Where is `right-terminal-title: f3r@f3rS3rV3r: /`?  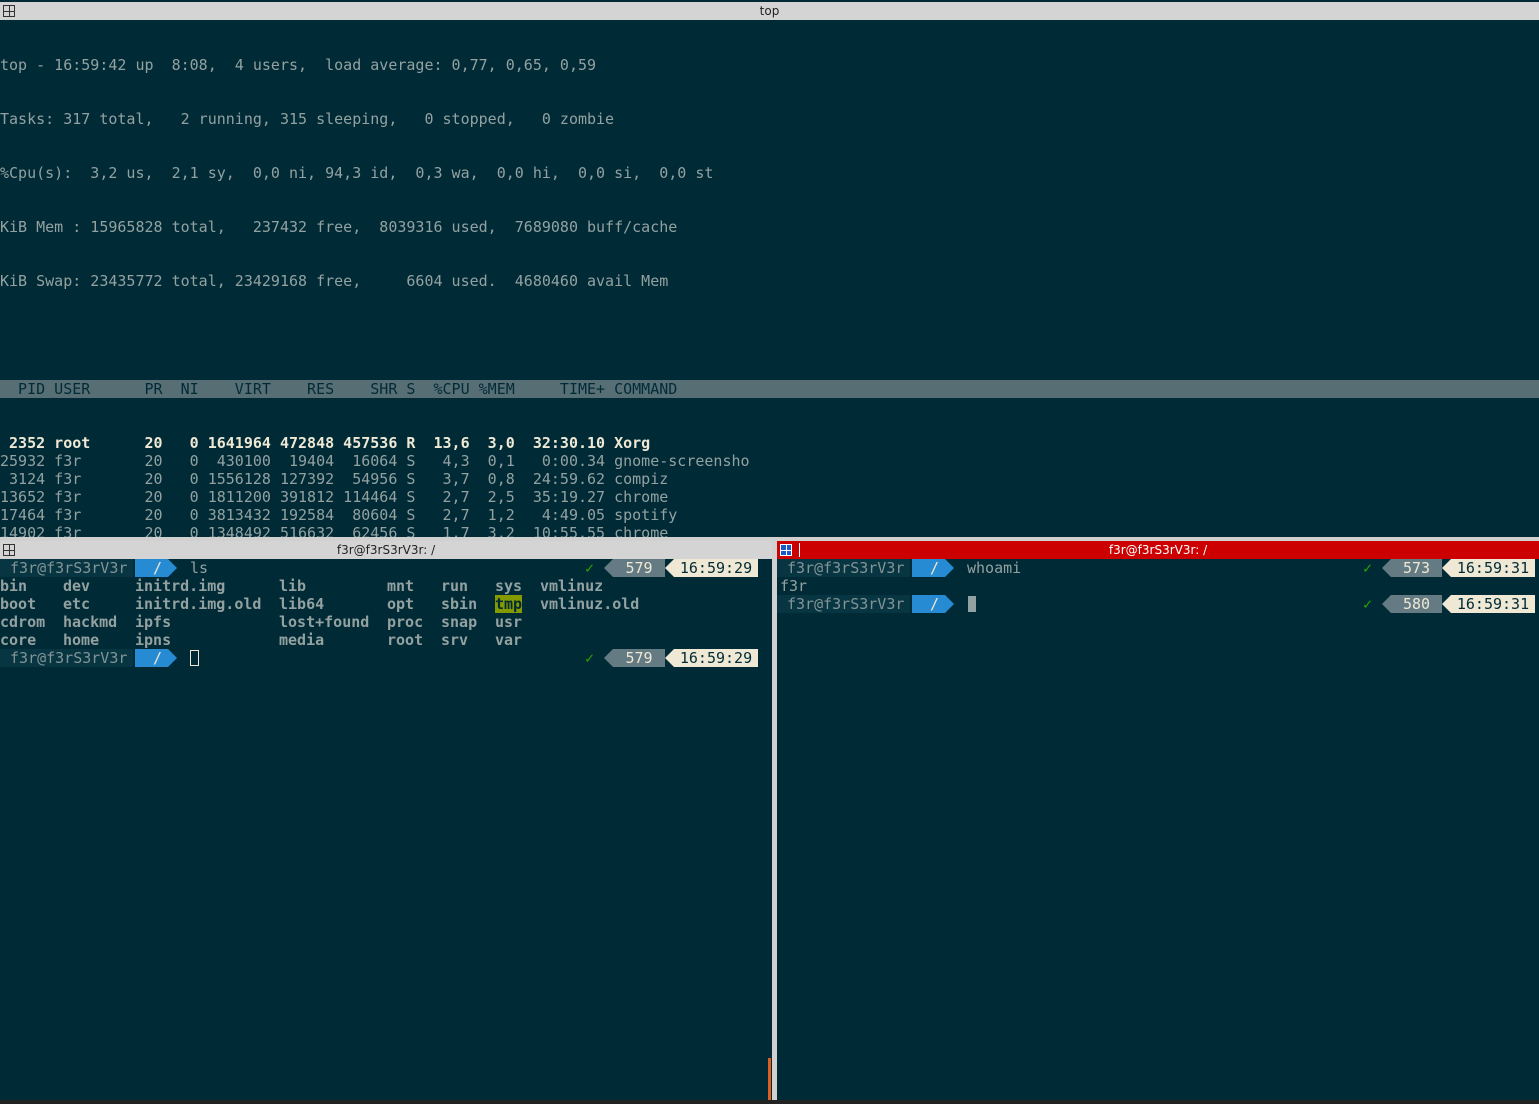 right-terminal-title: f3r@f3rS3rV3r: / is located at coordinates (1158, 550).